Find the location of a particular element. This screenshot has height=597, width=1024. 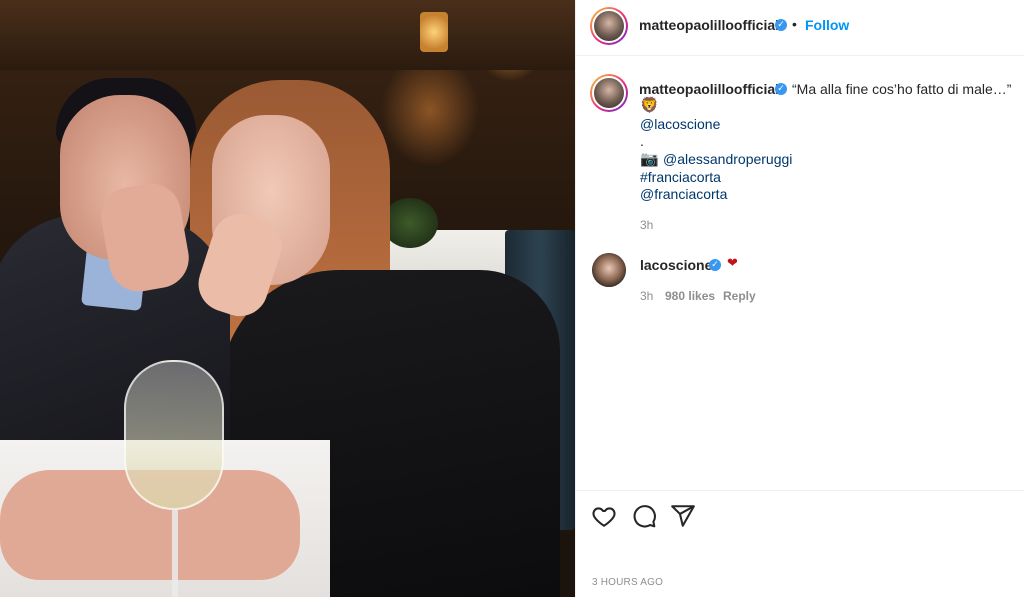

actions-divider is located at coordinates (800, 490).